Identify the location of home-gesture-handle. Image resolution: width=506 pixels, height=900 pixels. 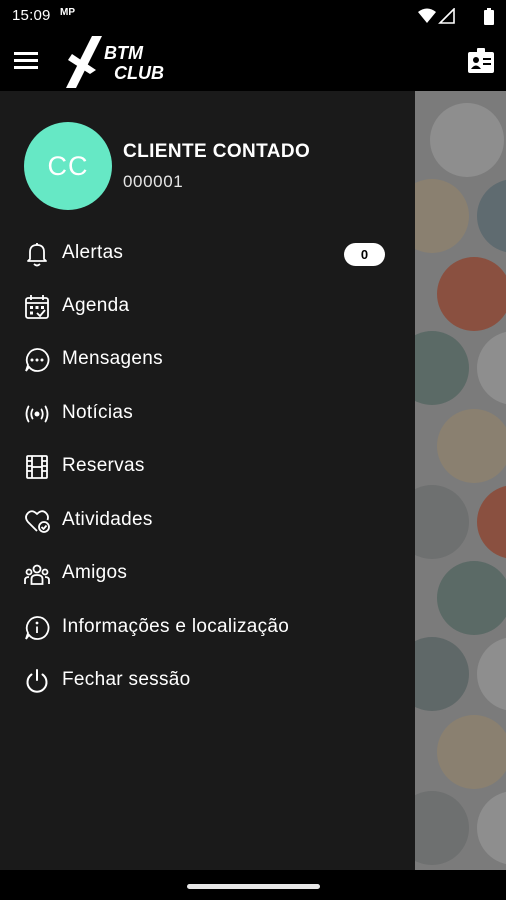
(253, 886).